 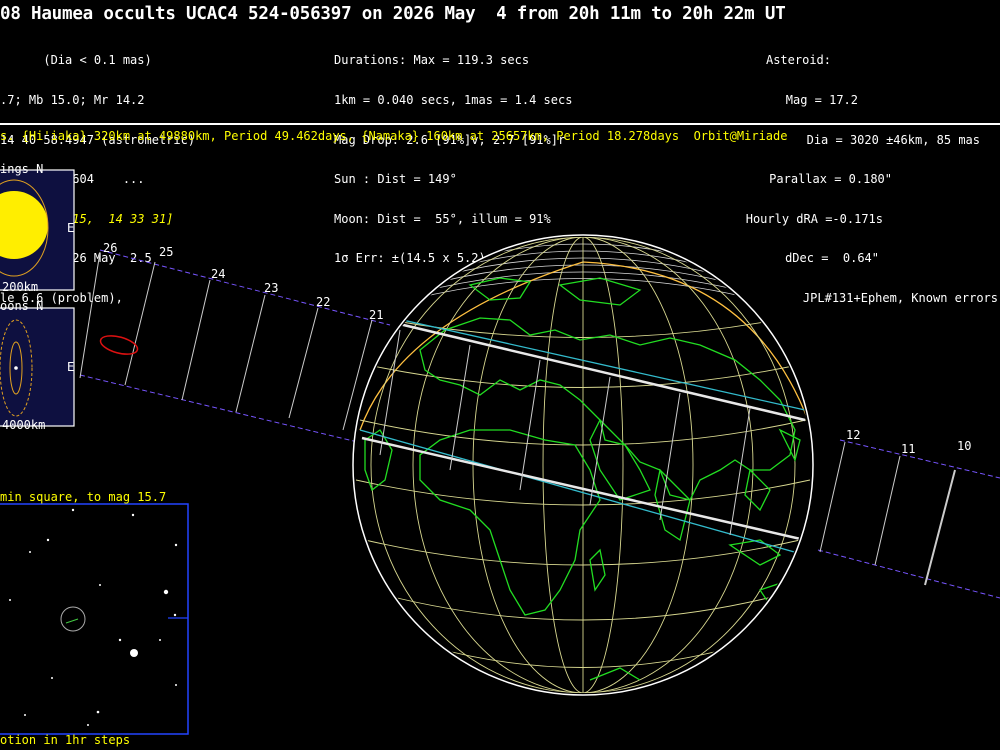 I want to click on moons-title: oons N, so click(x=22, y=306).